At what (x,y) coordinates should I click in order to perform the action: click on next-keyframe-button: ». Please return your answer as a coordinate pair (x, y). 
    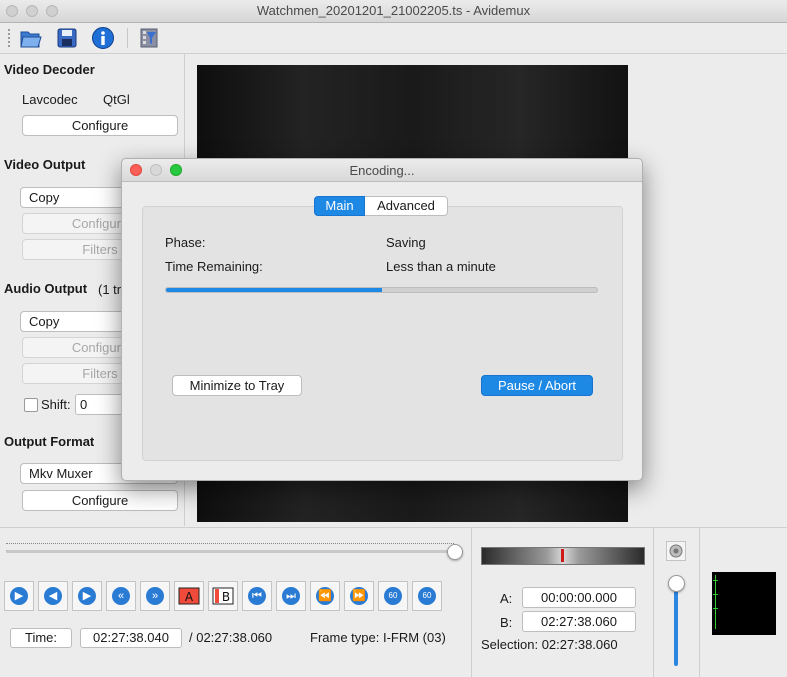
    Looking at the image, I should click on (155, 596).